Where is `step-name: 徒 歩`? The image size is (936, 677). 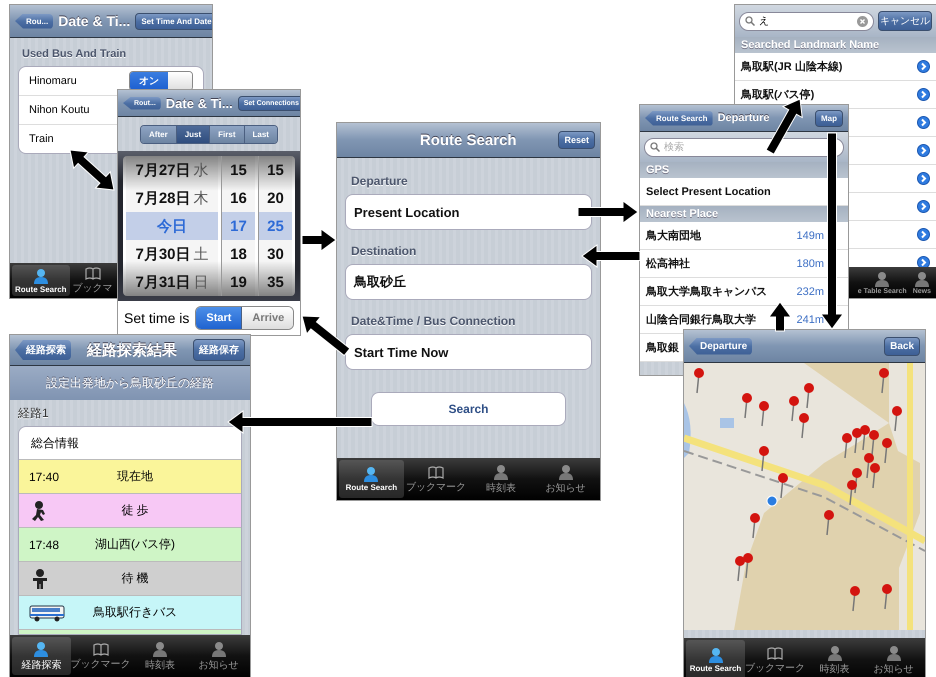 step-name: 徒 歩 is located at coordinates (135, 510).